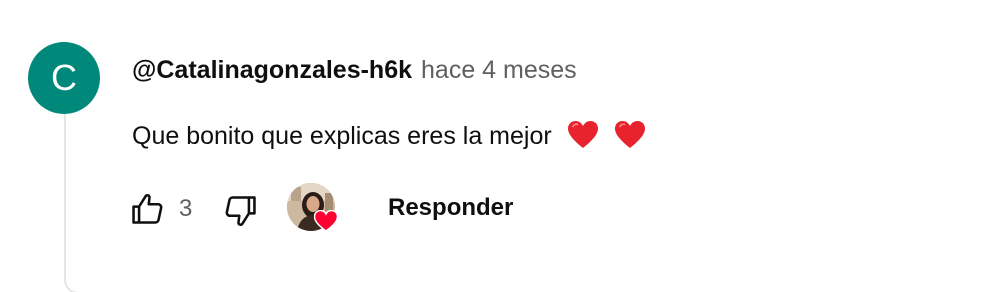 This screenshot has height=292, width=990. I want to click on reply-button: Responder, so click(450, 208).